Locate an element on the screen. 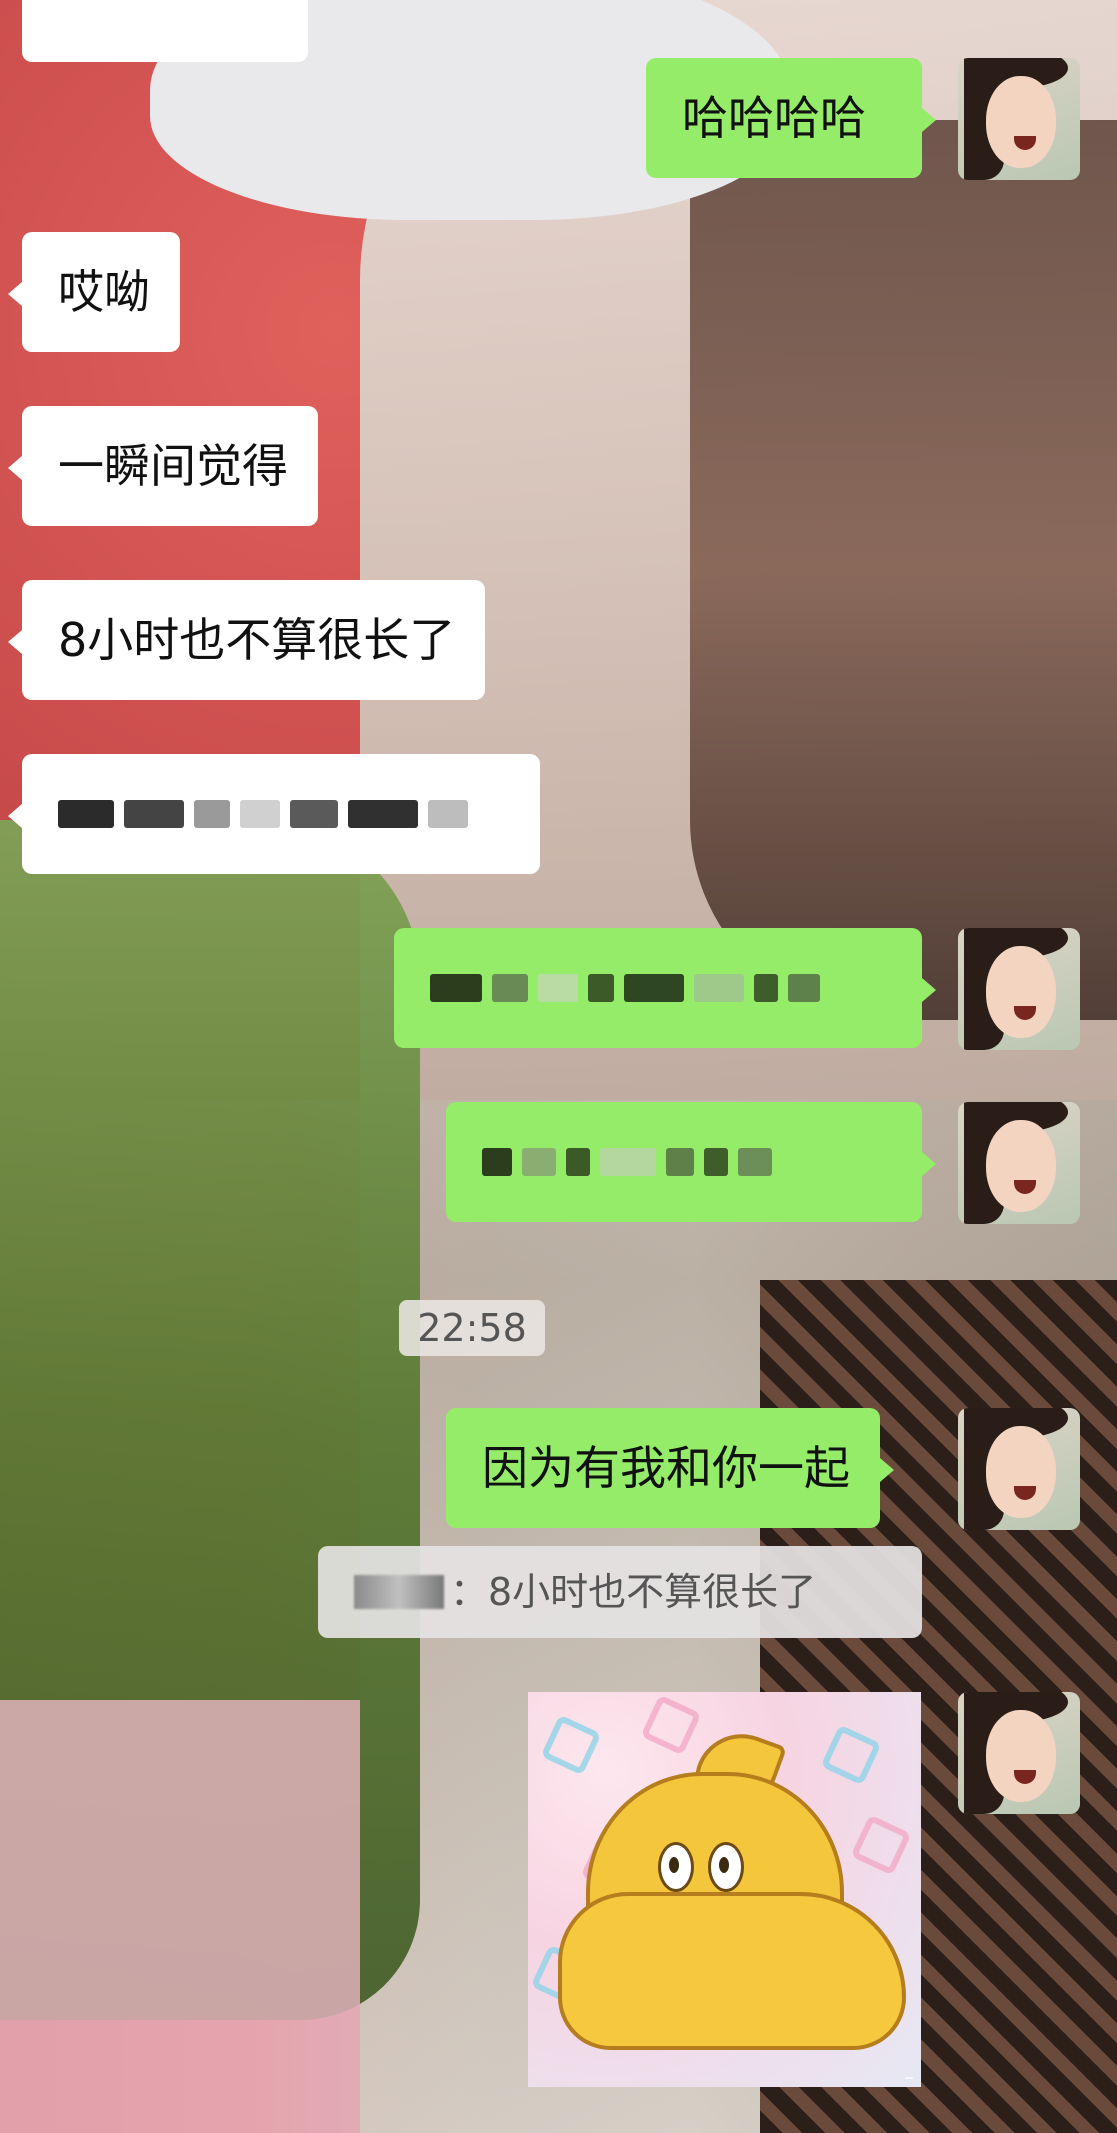 This screenshot has width=1117, height=2133. quoted-message: ：8小时也不算很长了 is located at coordinates (620, 1592).